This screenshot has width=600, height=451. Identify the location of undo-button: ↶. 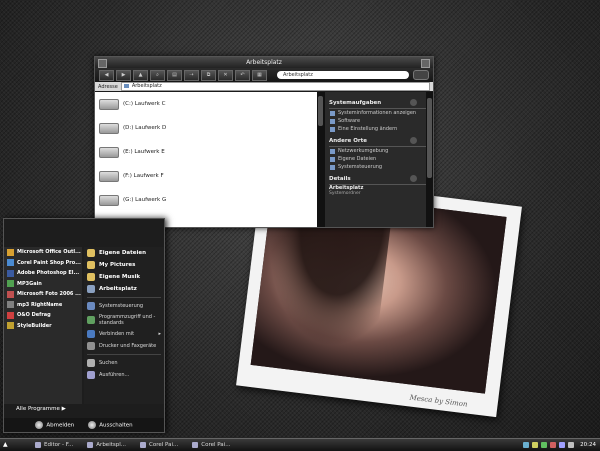
(242, 75).